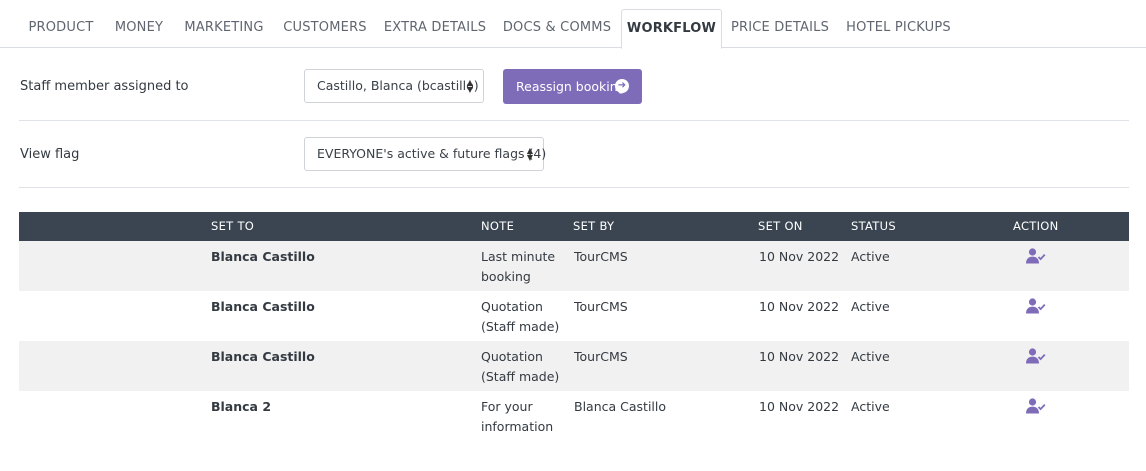 The image size is (1146, 471). Describe the element at coordinates (325, 24) in the screenshot. I see `tab-customers: CUSTOMERS` at that location.